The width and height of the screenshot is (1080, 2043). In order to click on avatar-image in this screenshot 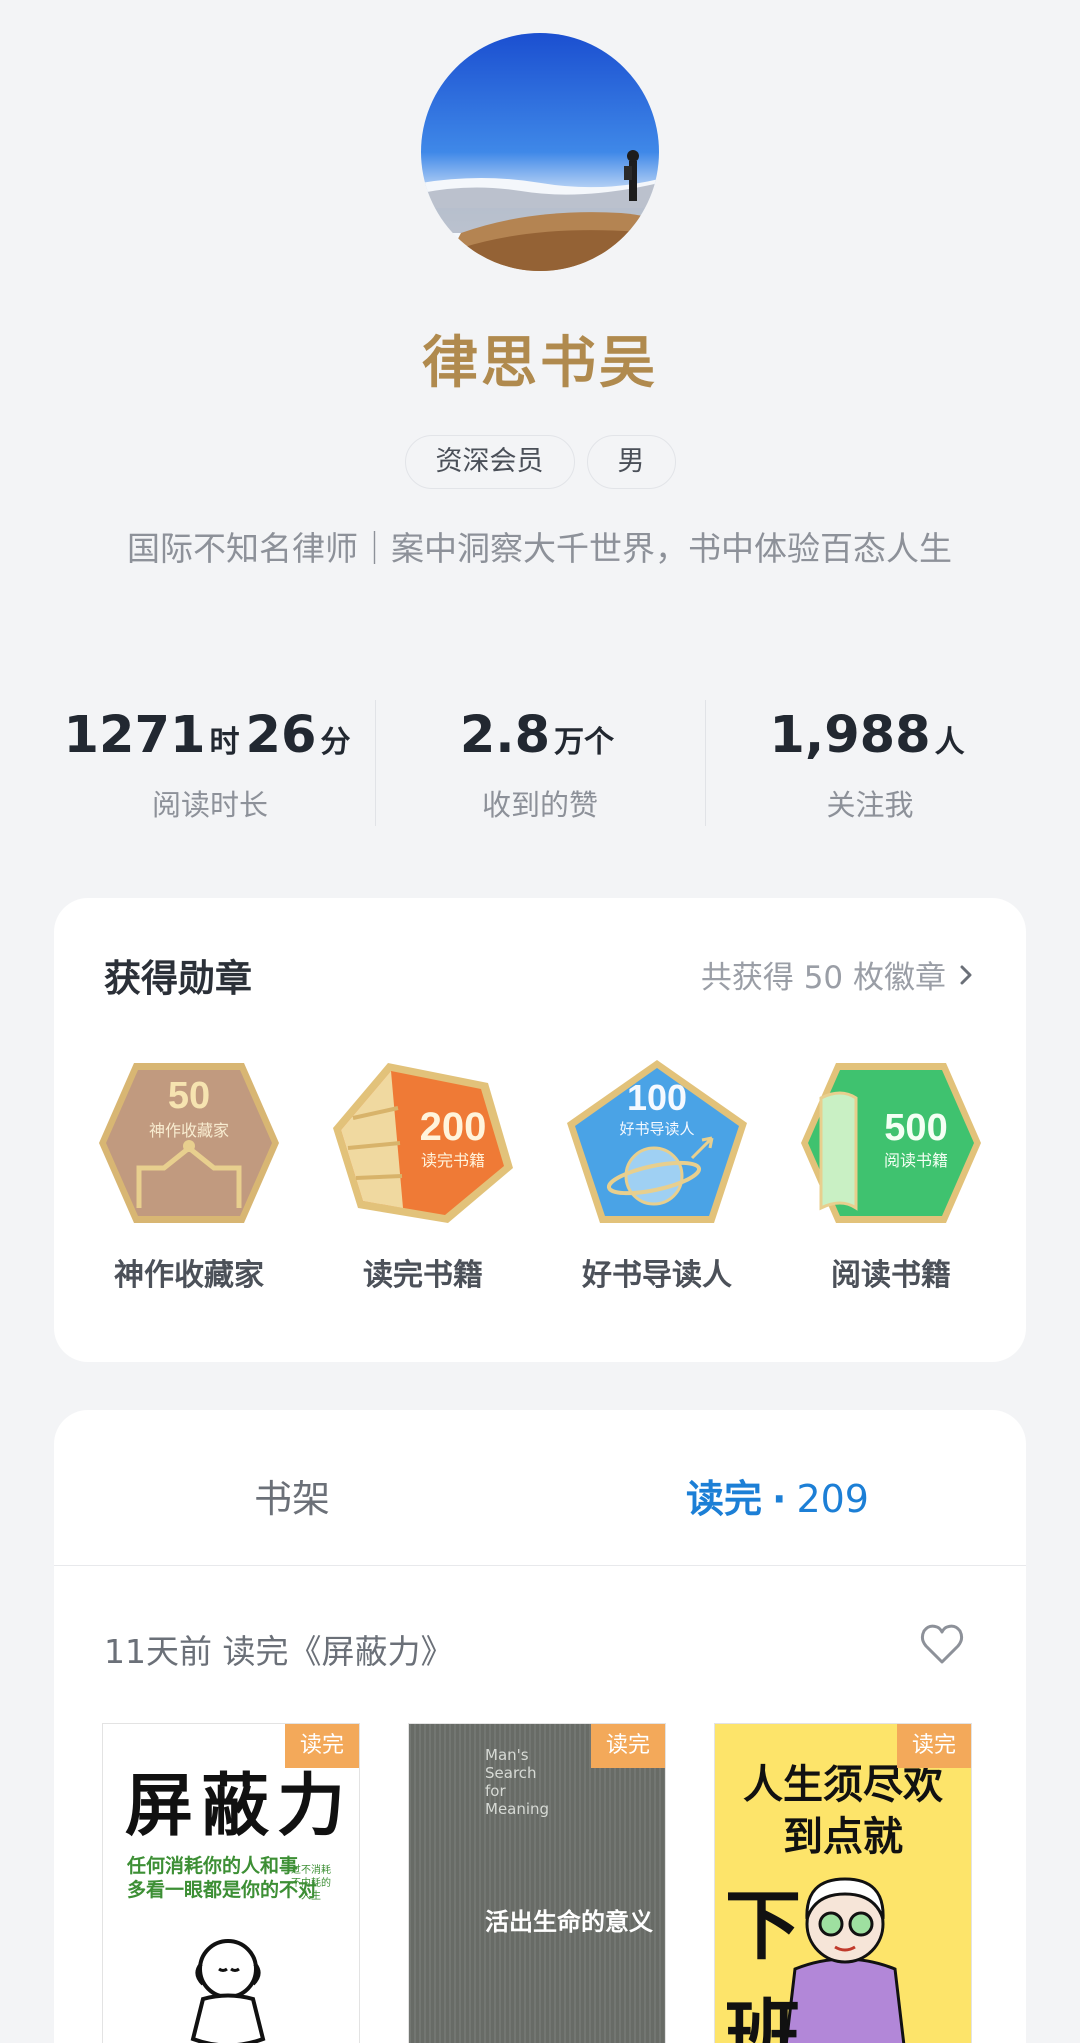, I will do `click(540, 152)`.